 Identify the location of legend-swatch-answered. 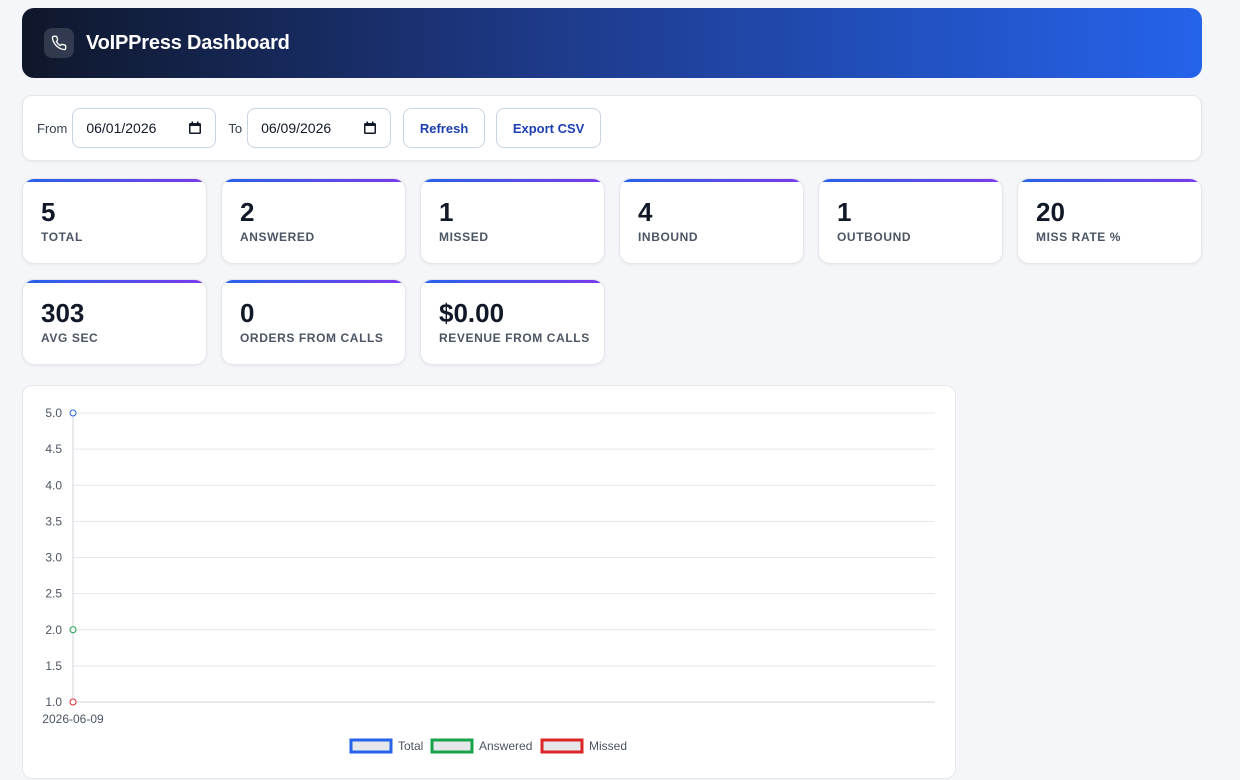
(452, 746).